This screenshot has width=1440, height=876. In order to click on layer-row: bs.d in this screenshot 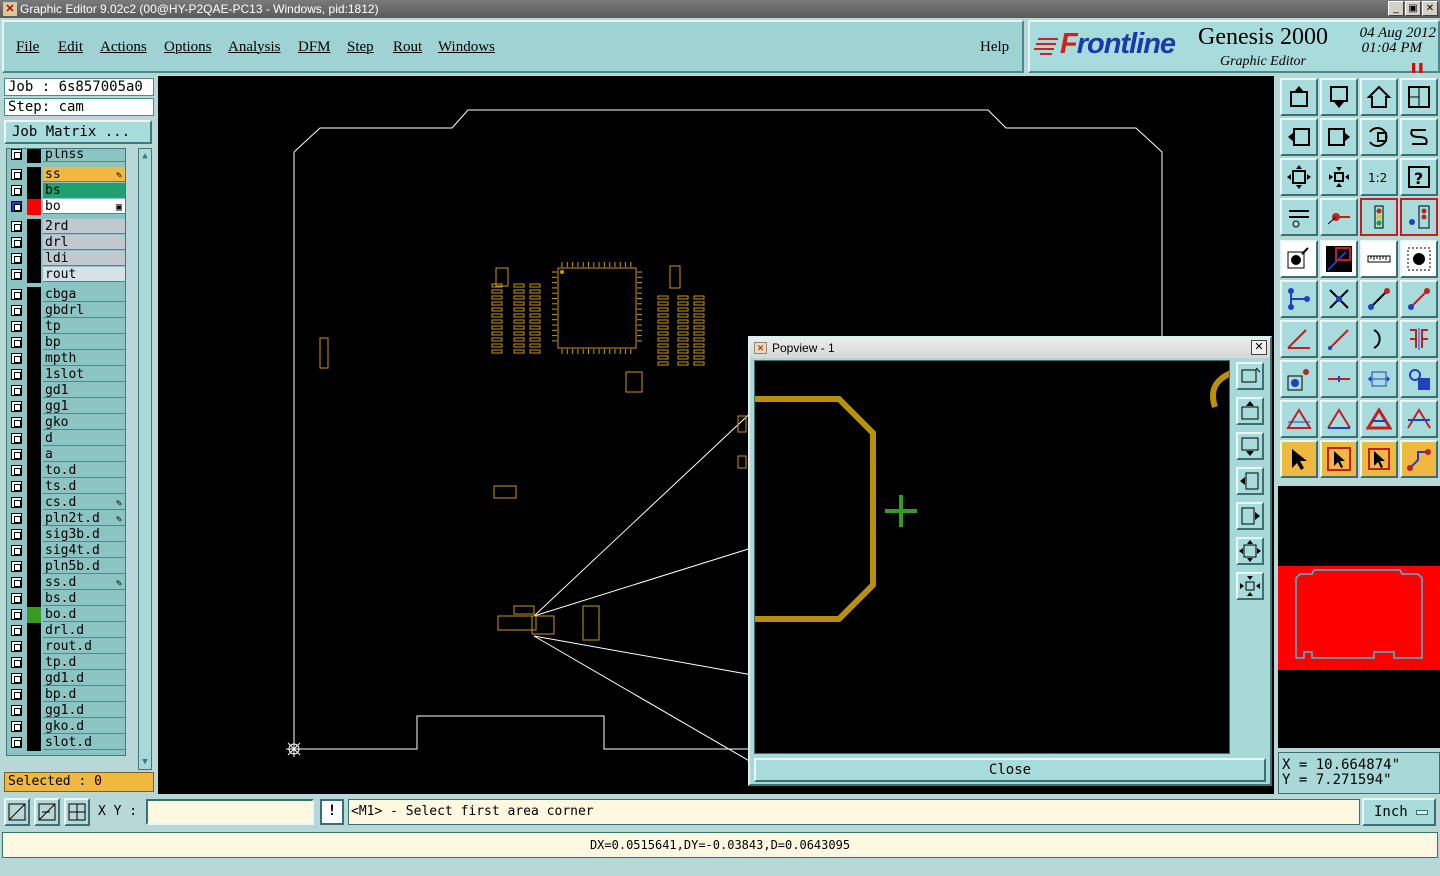, I will do `click(66, 599)`.